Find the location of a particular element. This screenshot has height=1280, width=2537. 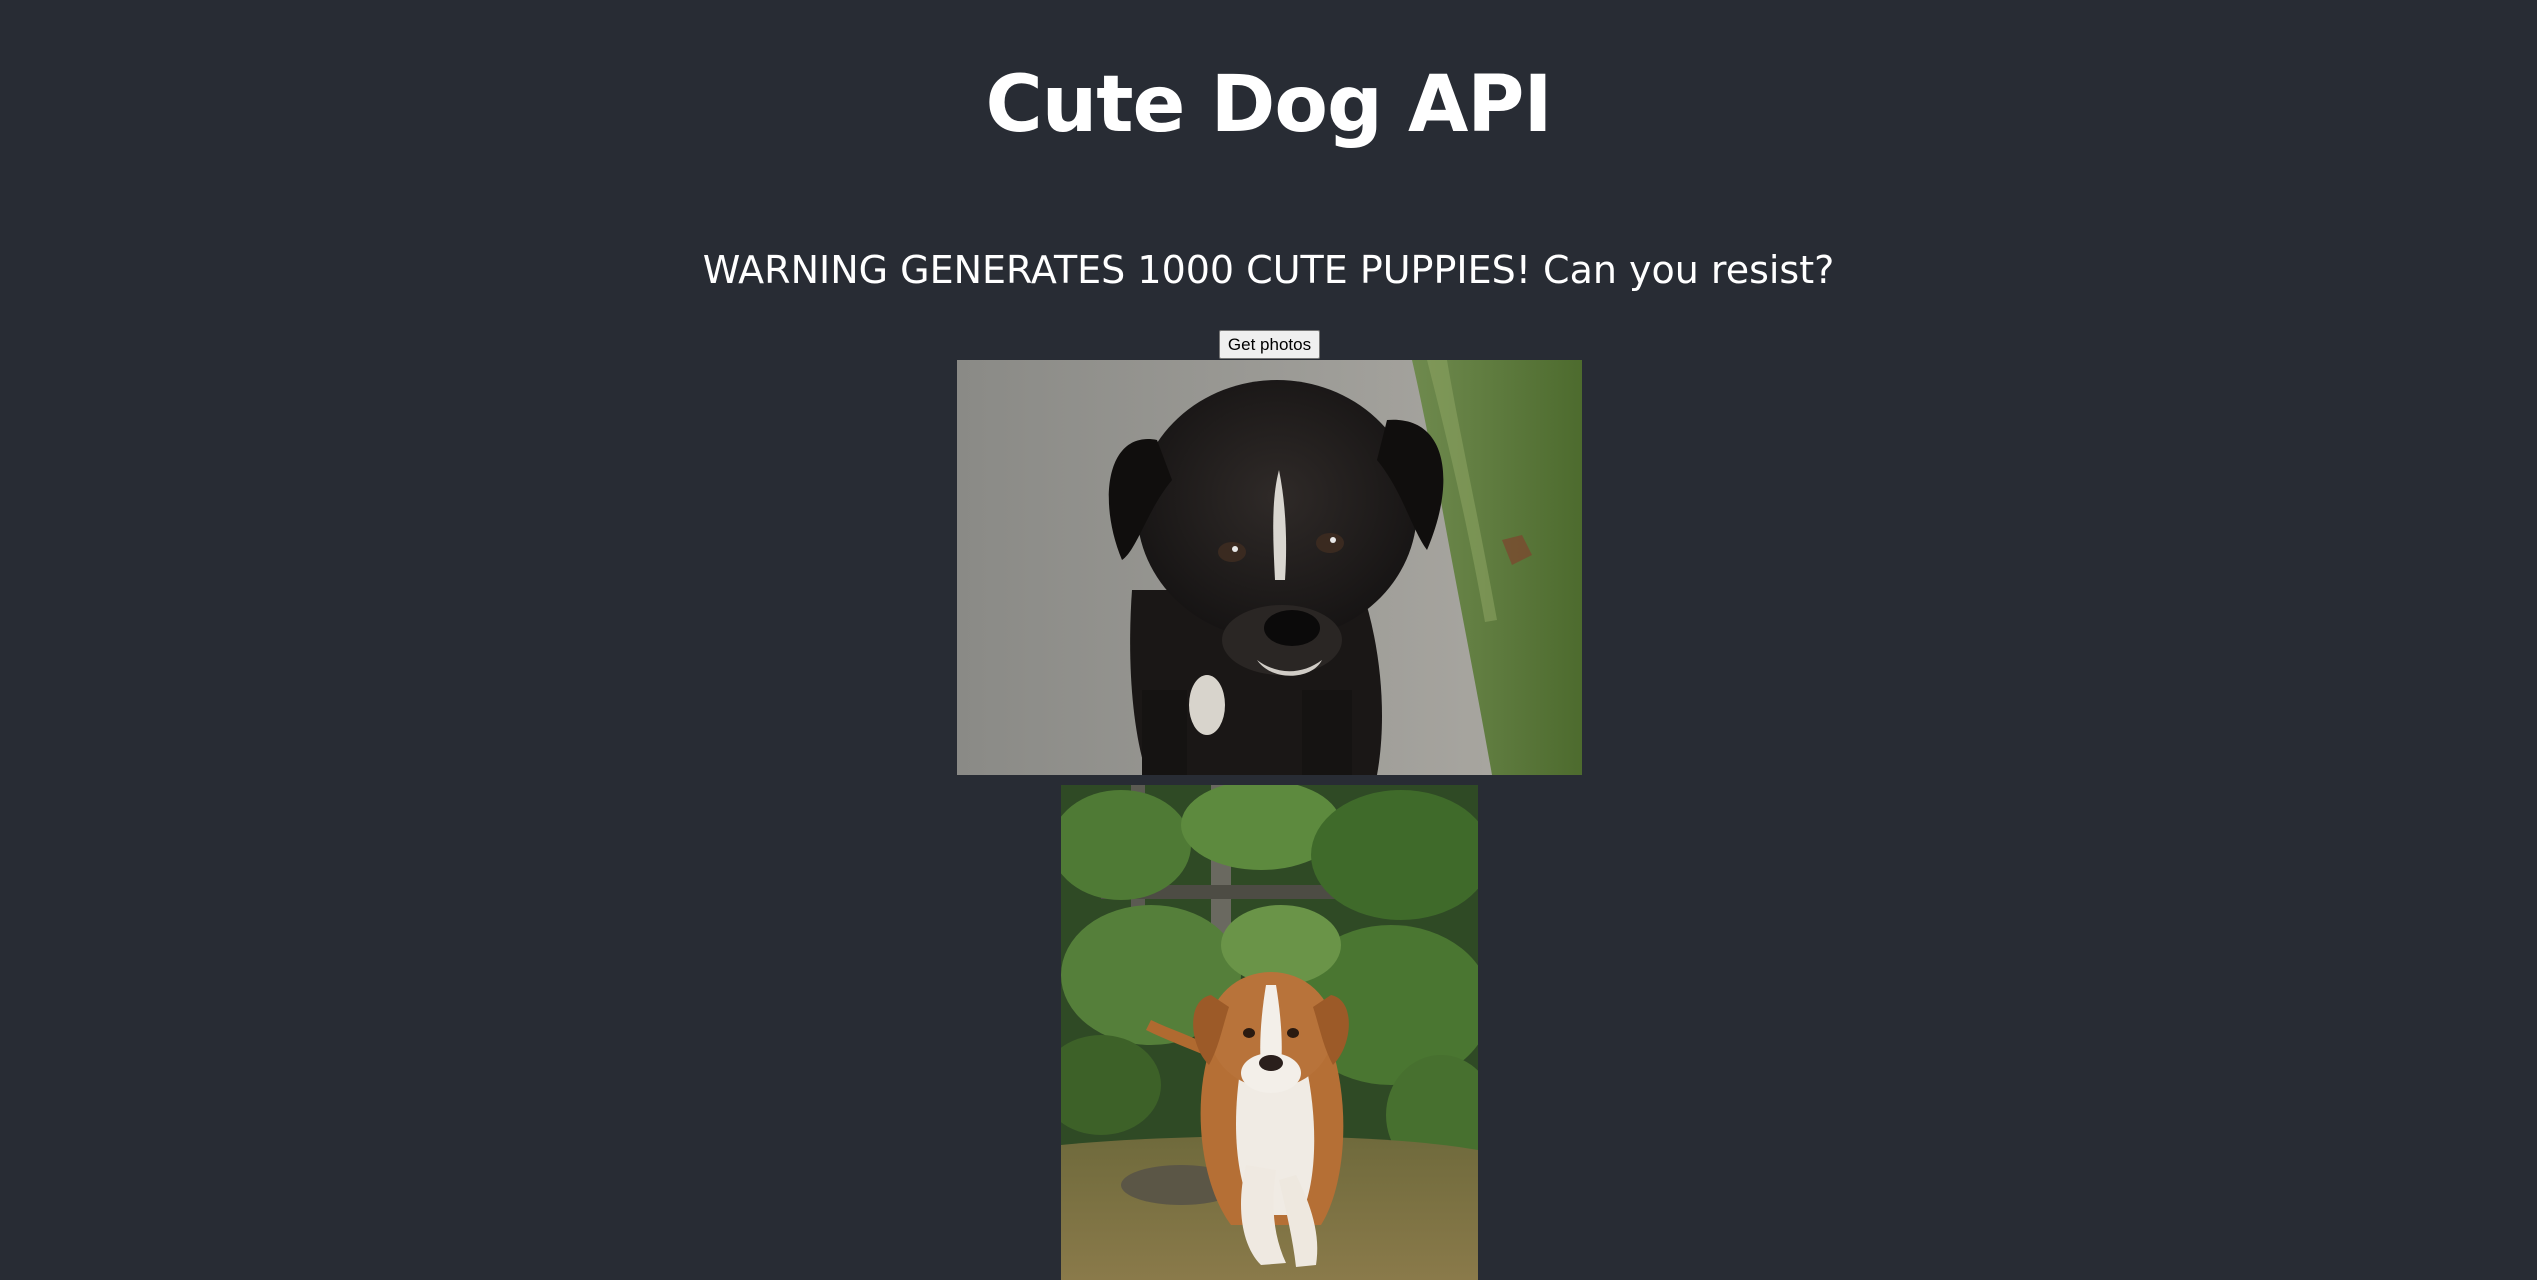

dog-photo-black-puppy is located at coordinates (1269, 567).